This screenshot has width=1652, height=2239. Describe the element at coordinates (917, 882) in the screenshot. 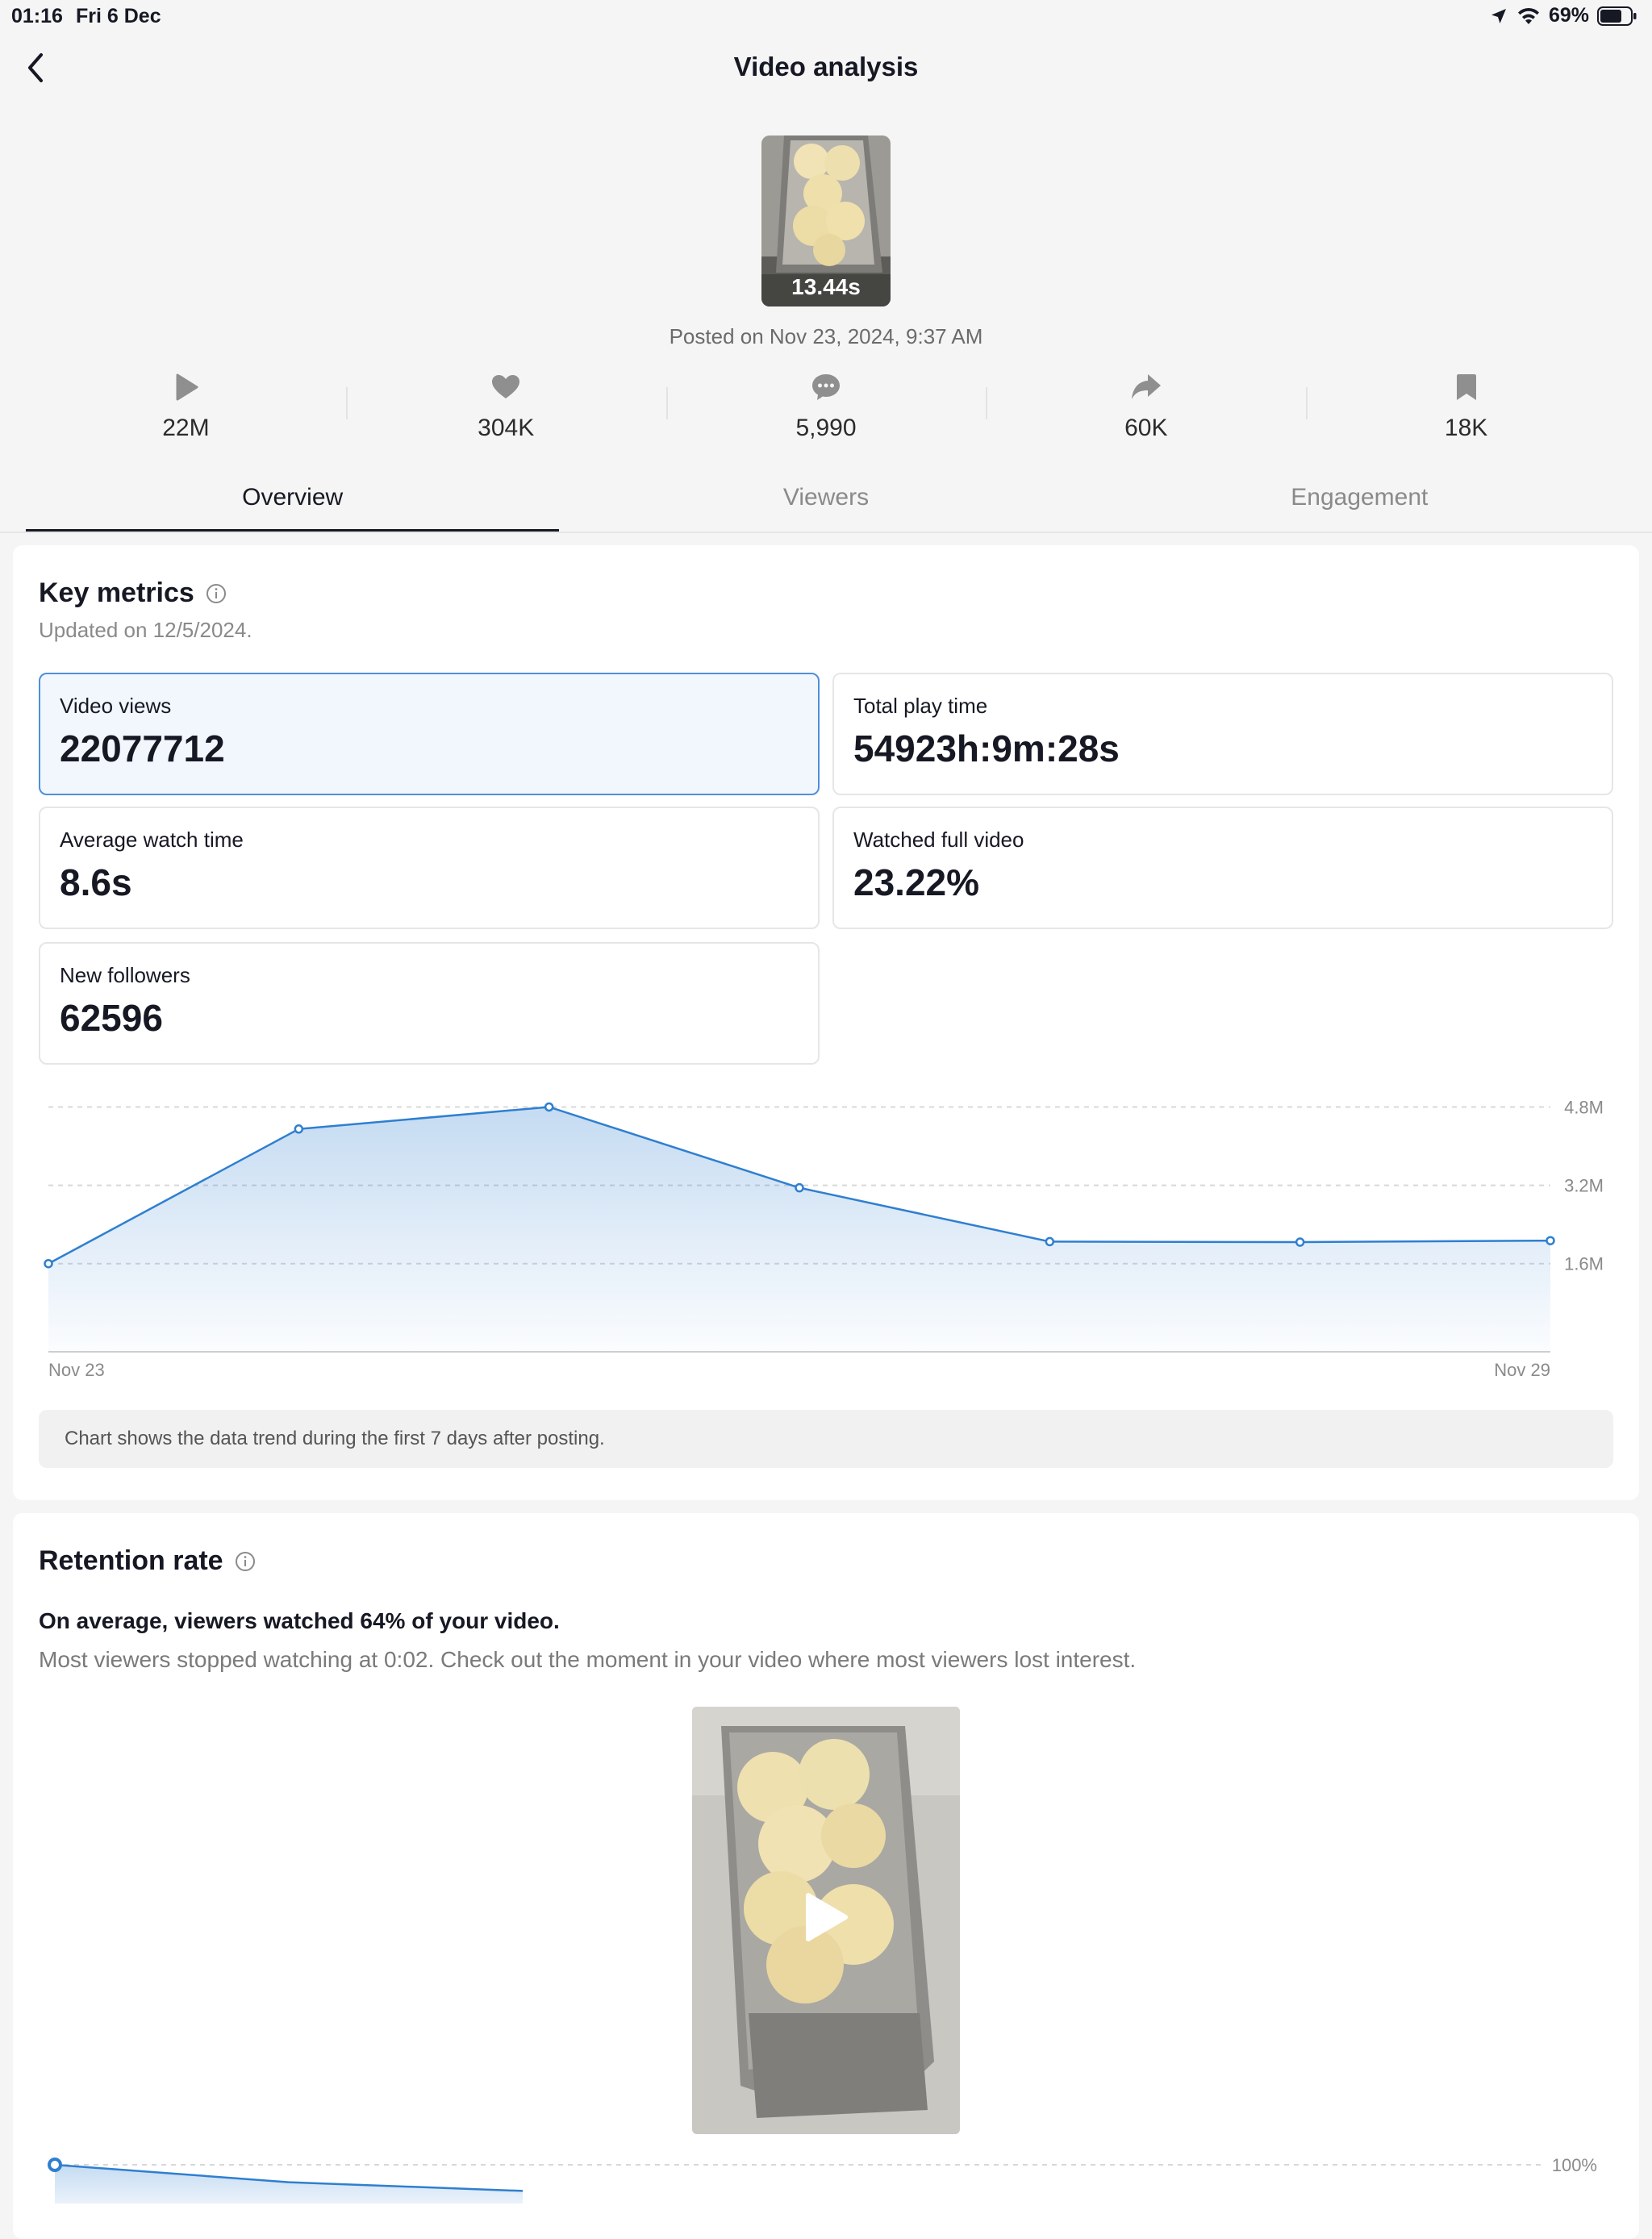

I see `metric-value: 23.22%` at that location.